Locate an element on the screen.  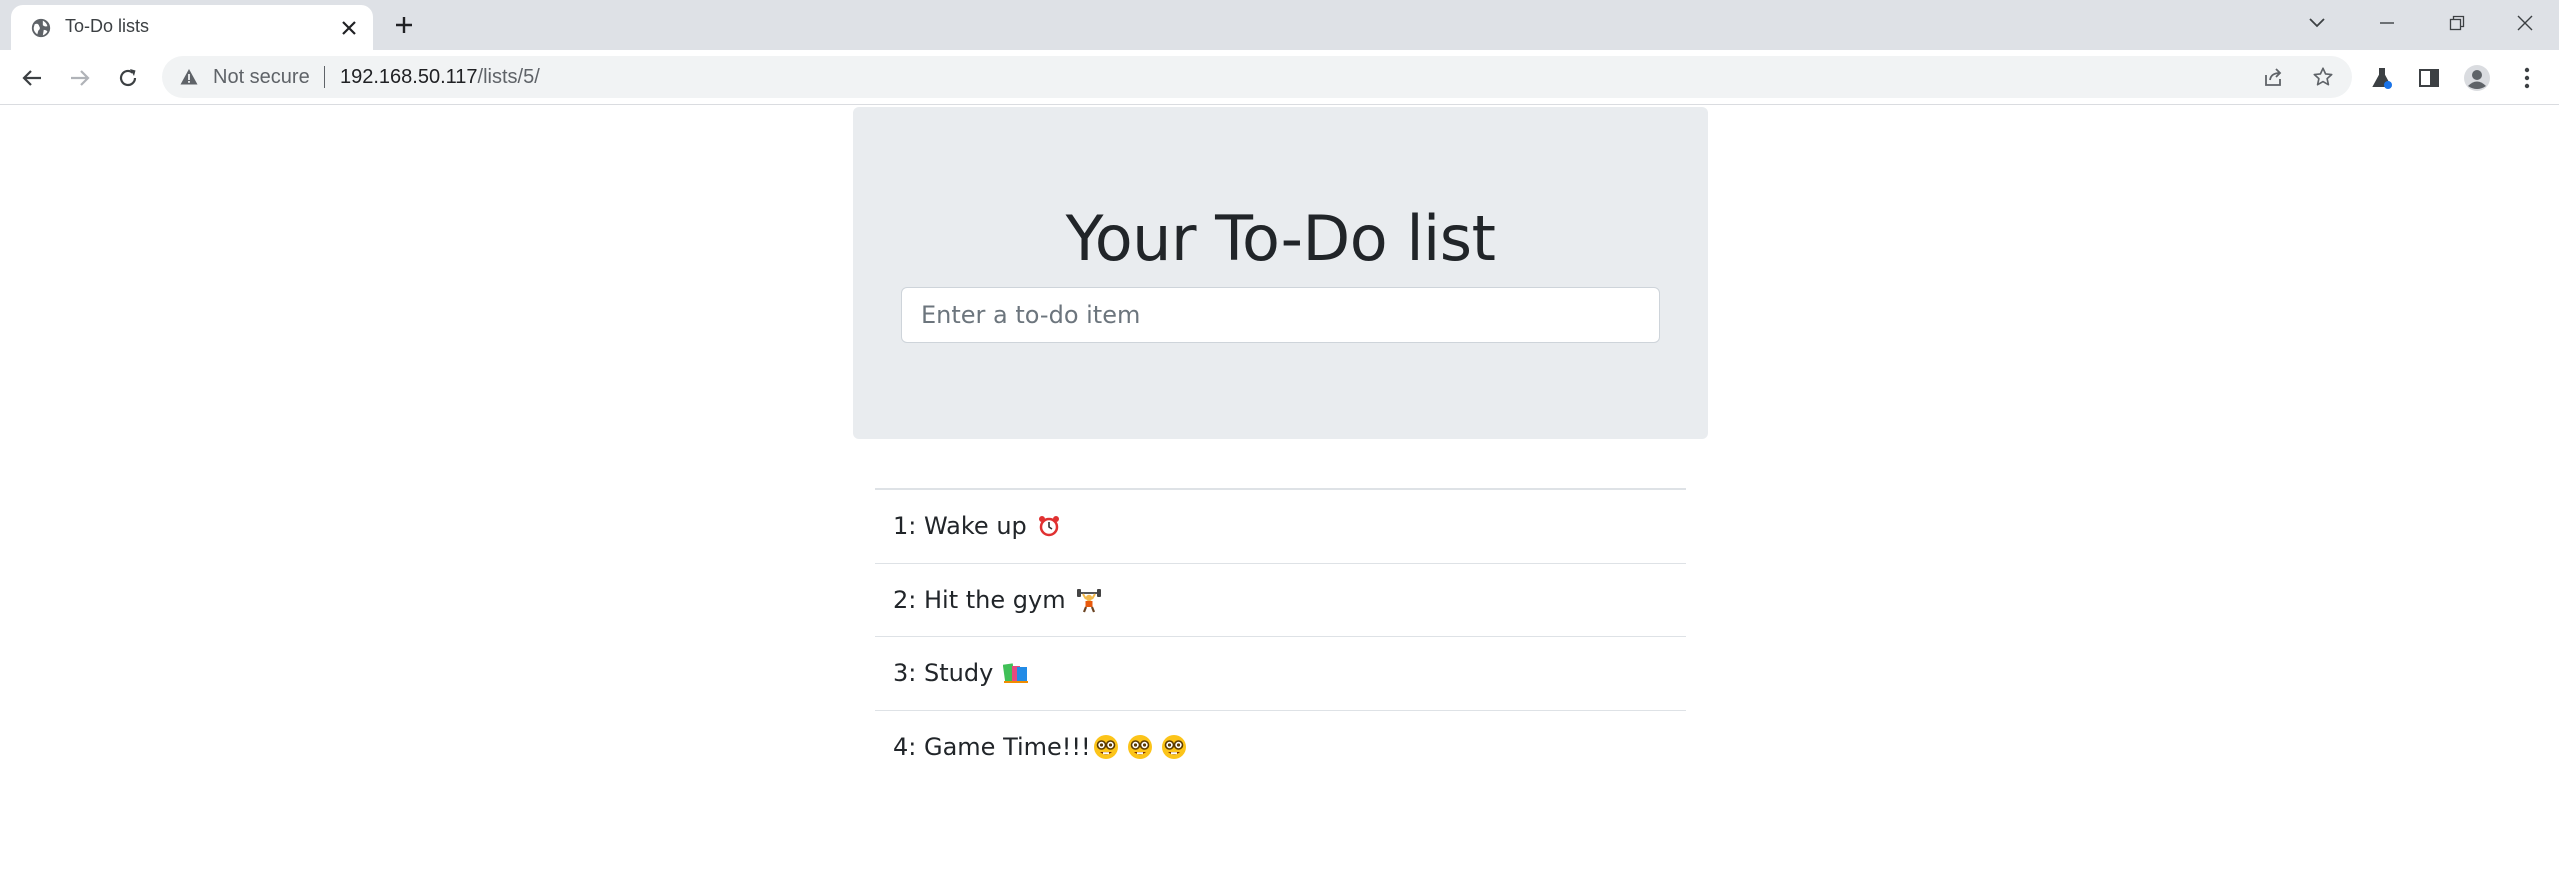
todo-item-text: 3: Study is located at coordinates (943, 673).